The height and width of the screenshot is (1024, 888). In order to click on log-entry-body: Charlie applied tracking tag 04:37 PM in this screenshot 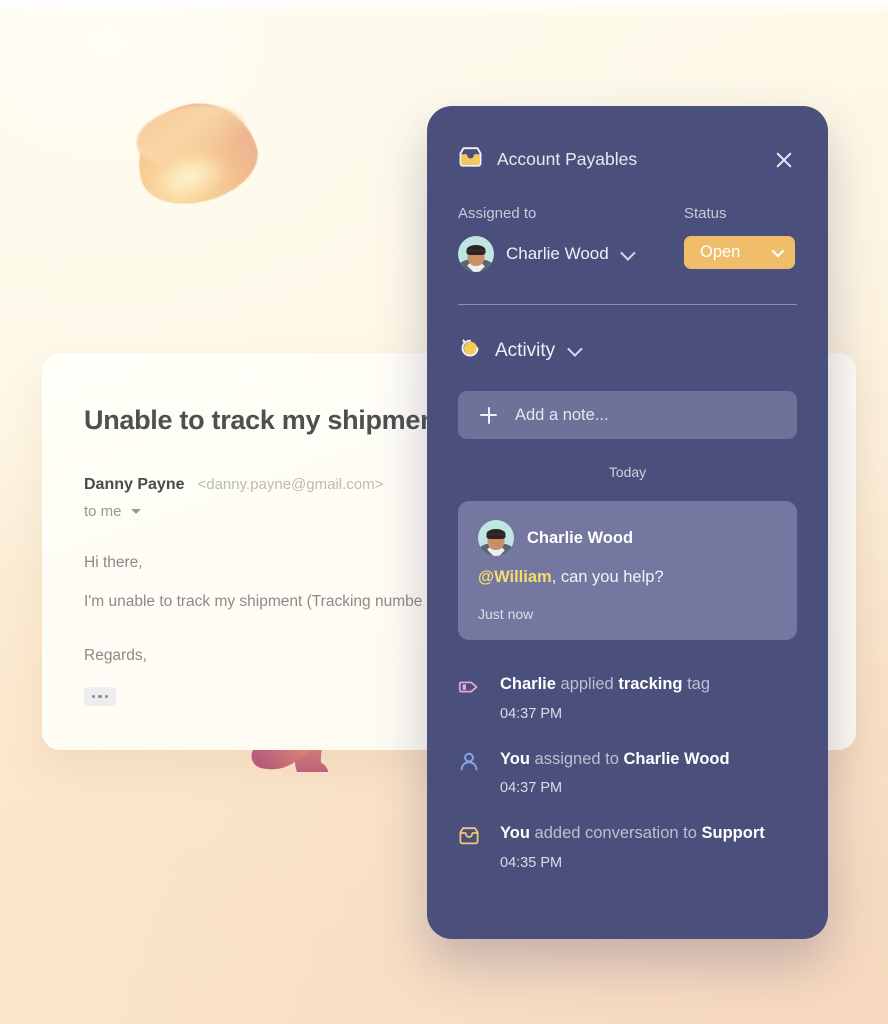, I will do `click(605, 698)`.